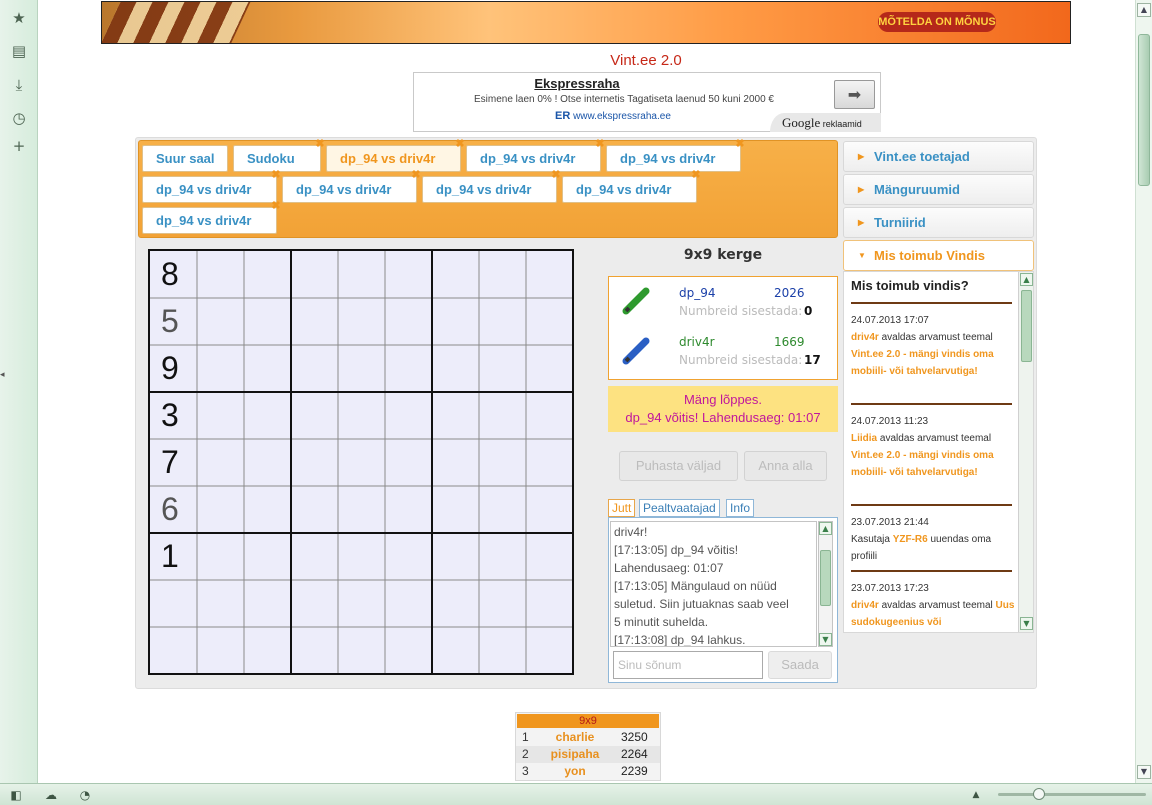 The image size is (1152, 805). I want to click on tab-suur-saal: Suur saal, so click(185, 158).